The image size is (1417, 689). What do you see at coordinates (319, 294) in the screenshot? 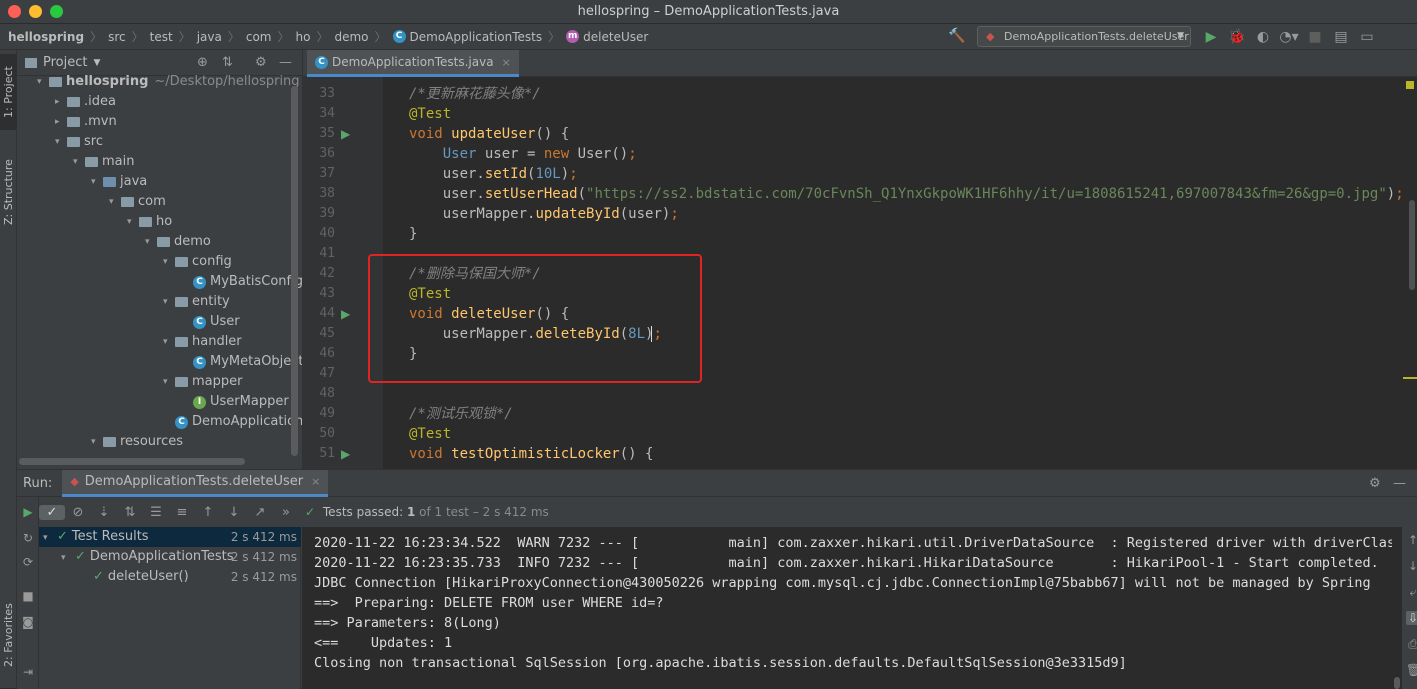
I see `line-number: 43` at bounding box center [319, 294].